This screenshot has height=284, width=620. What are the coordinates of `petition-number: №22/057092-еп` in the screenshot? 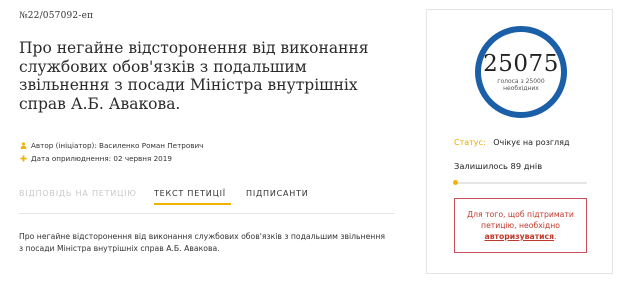 It's located at (56, 16).